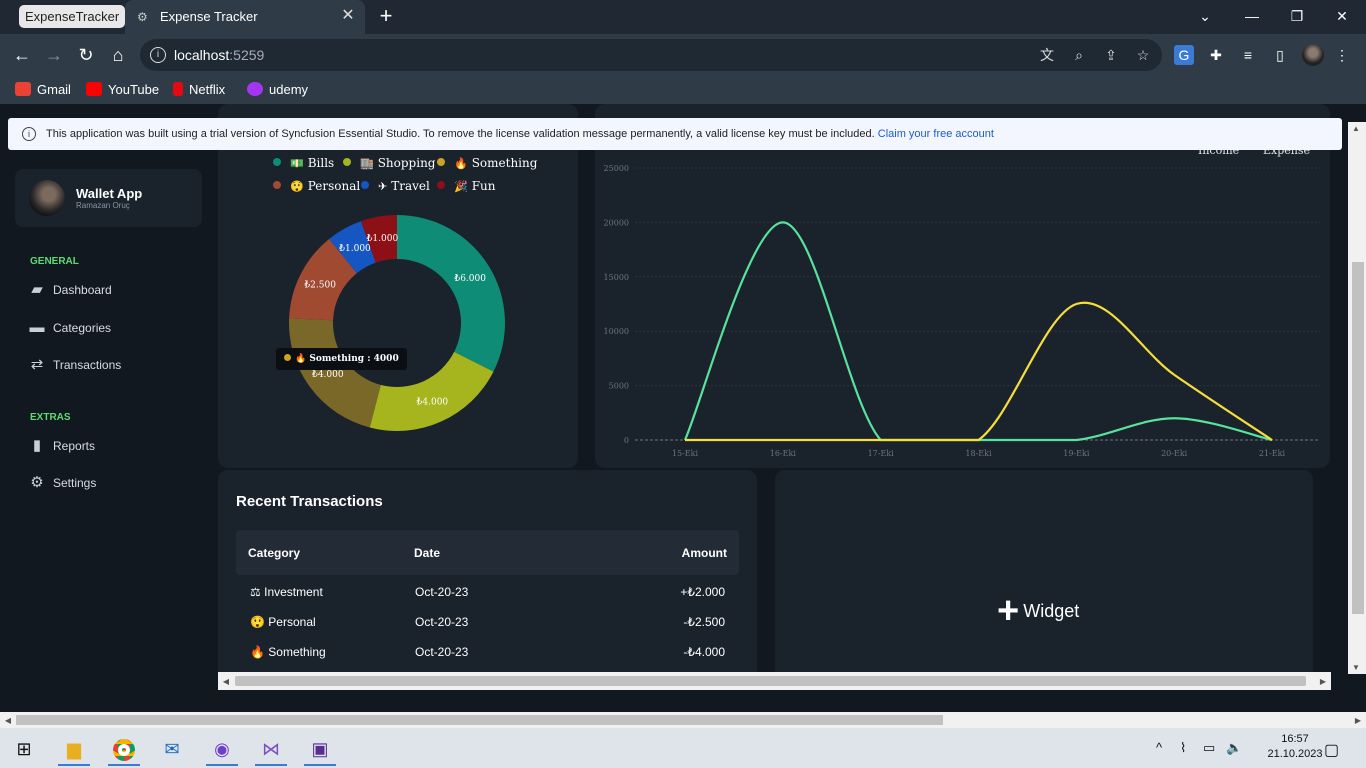  What do you see at coordinates (277, 90) in the screenshot?
I see `bookmark-udemy: udemy` at bounding box center [277, 90].